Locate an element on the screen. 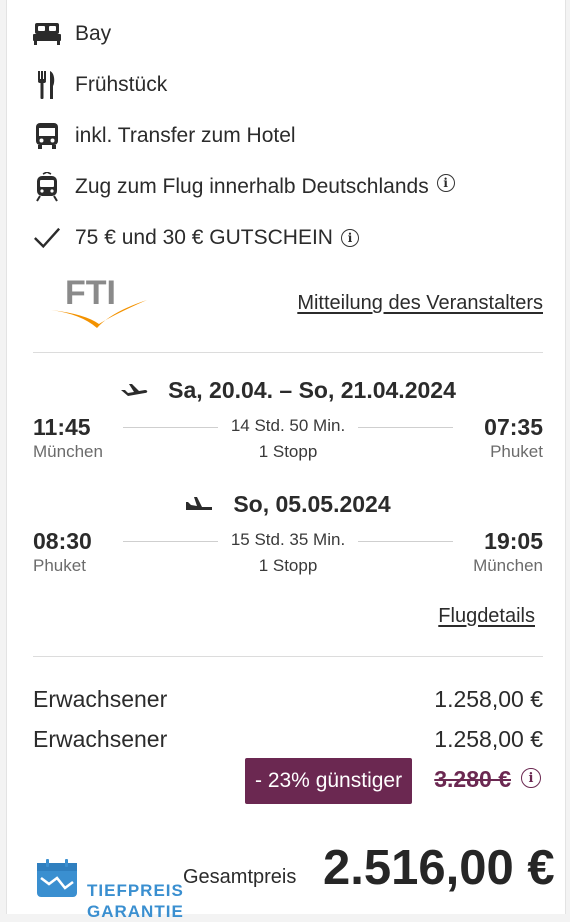  duration-block: 14 Std. 50 Min. 1 Stopp is located at coordinates (288, 438).